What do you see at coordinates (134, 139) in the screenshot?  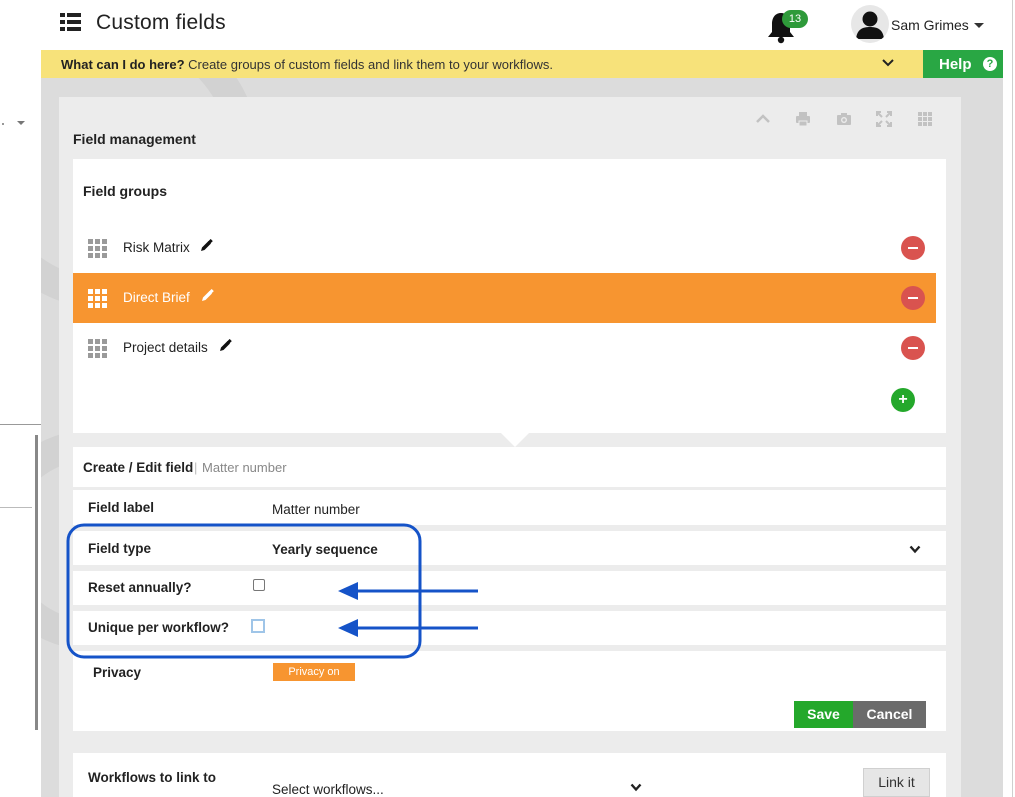 I see `card-title: Field management` at bounding box center [134, 139].